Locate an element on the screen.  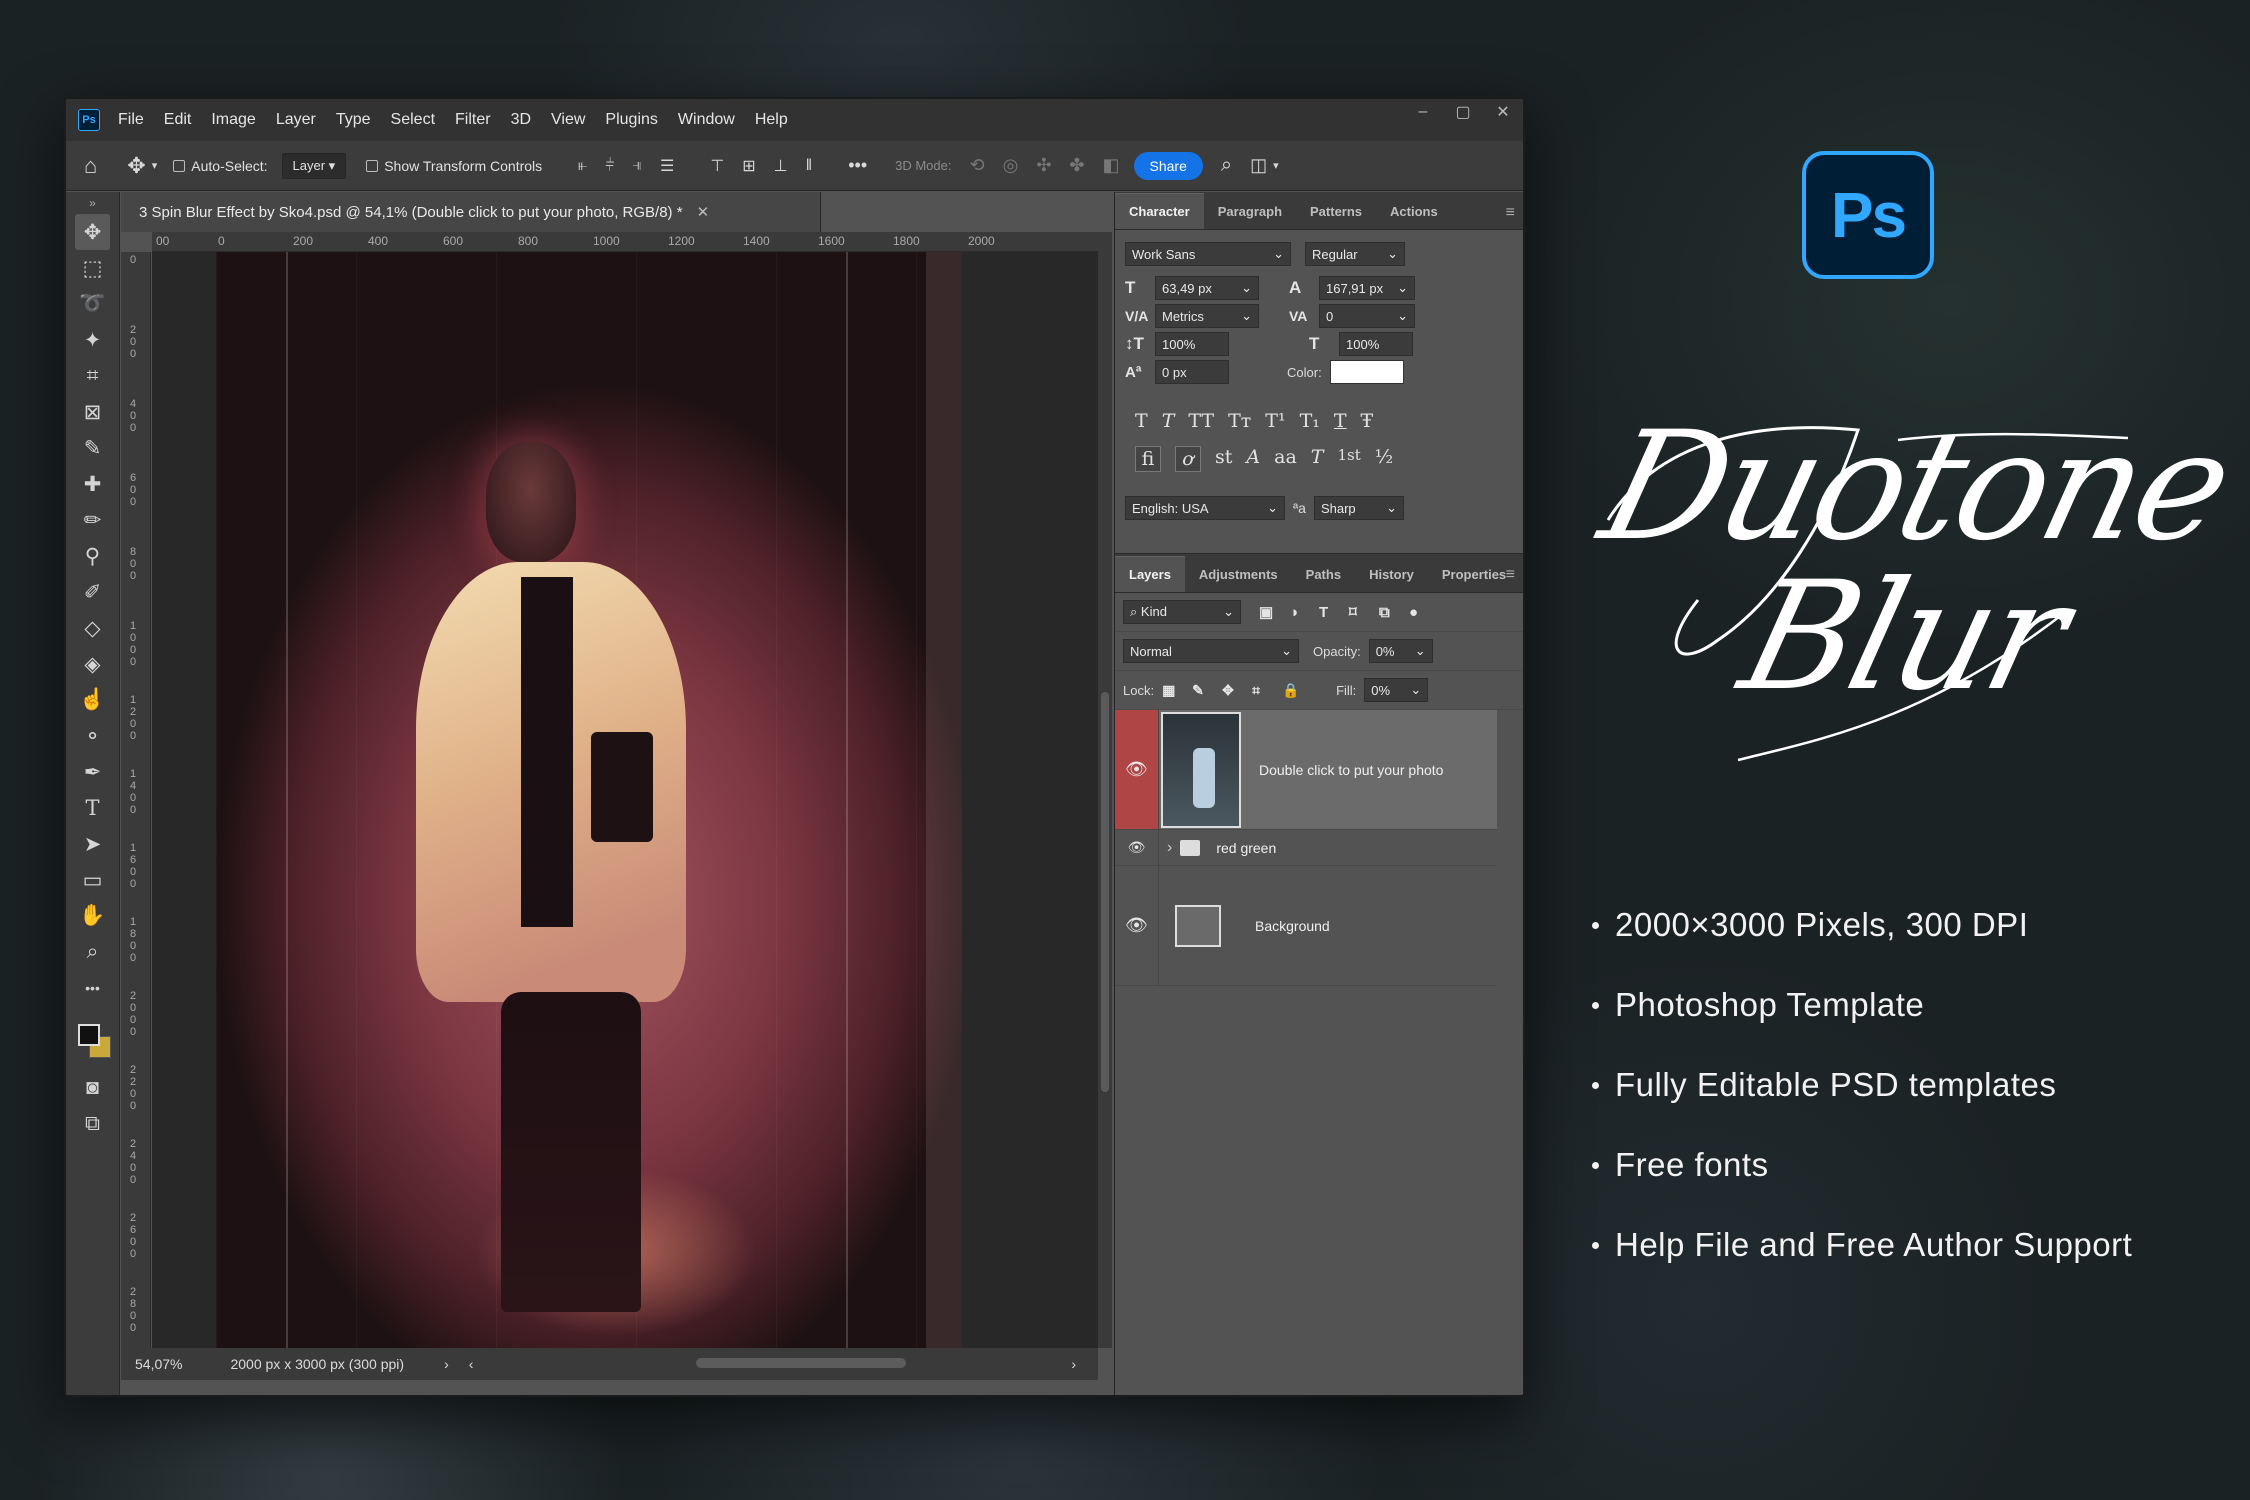
menu-layer: Layer is located at coordinates (296, 120).